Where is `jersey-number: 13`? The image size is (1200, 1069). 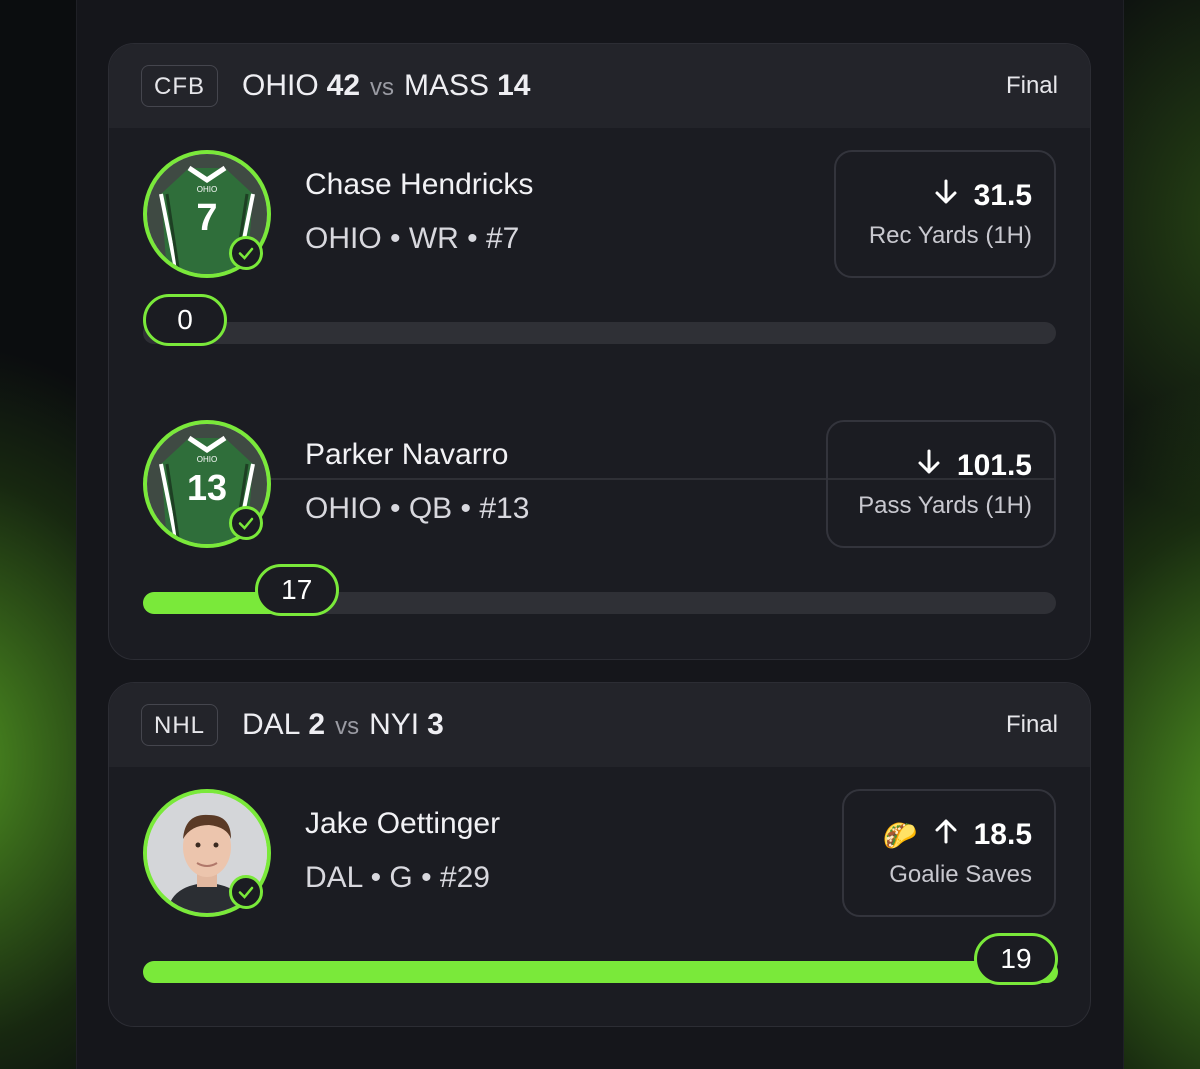
jersey-number: 13 is located at coordinates (207, 487).